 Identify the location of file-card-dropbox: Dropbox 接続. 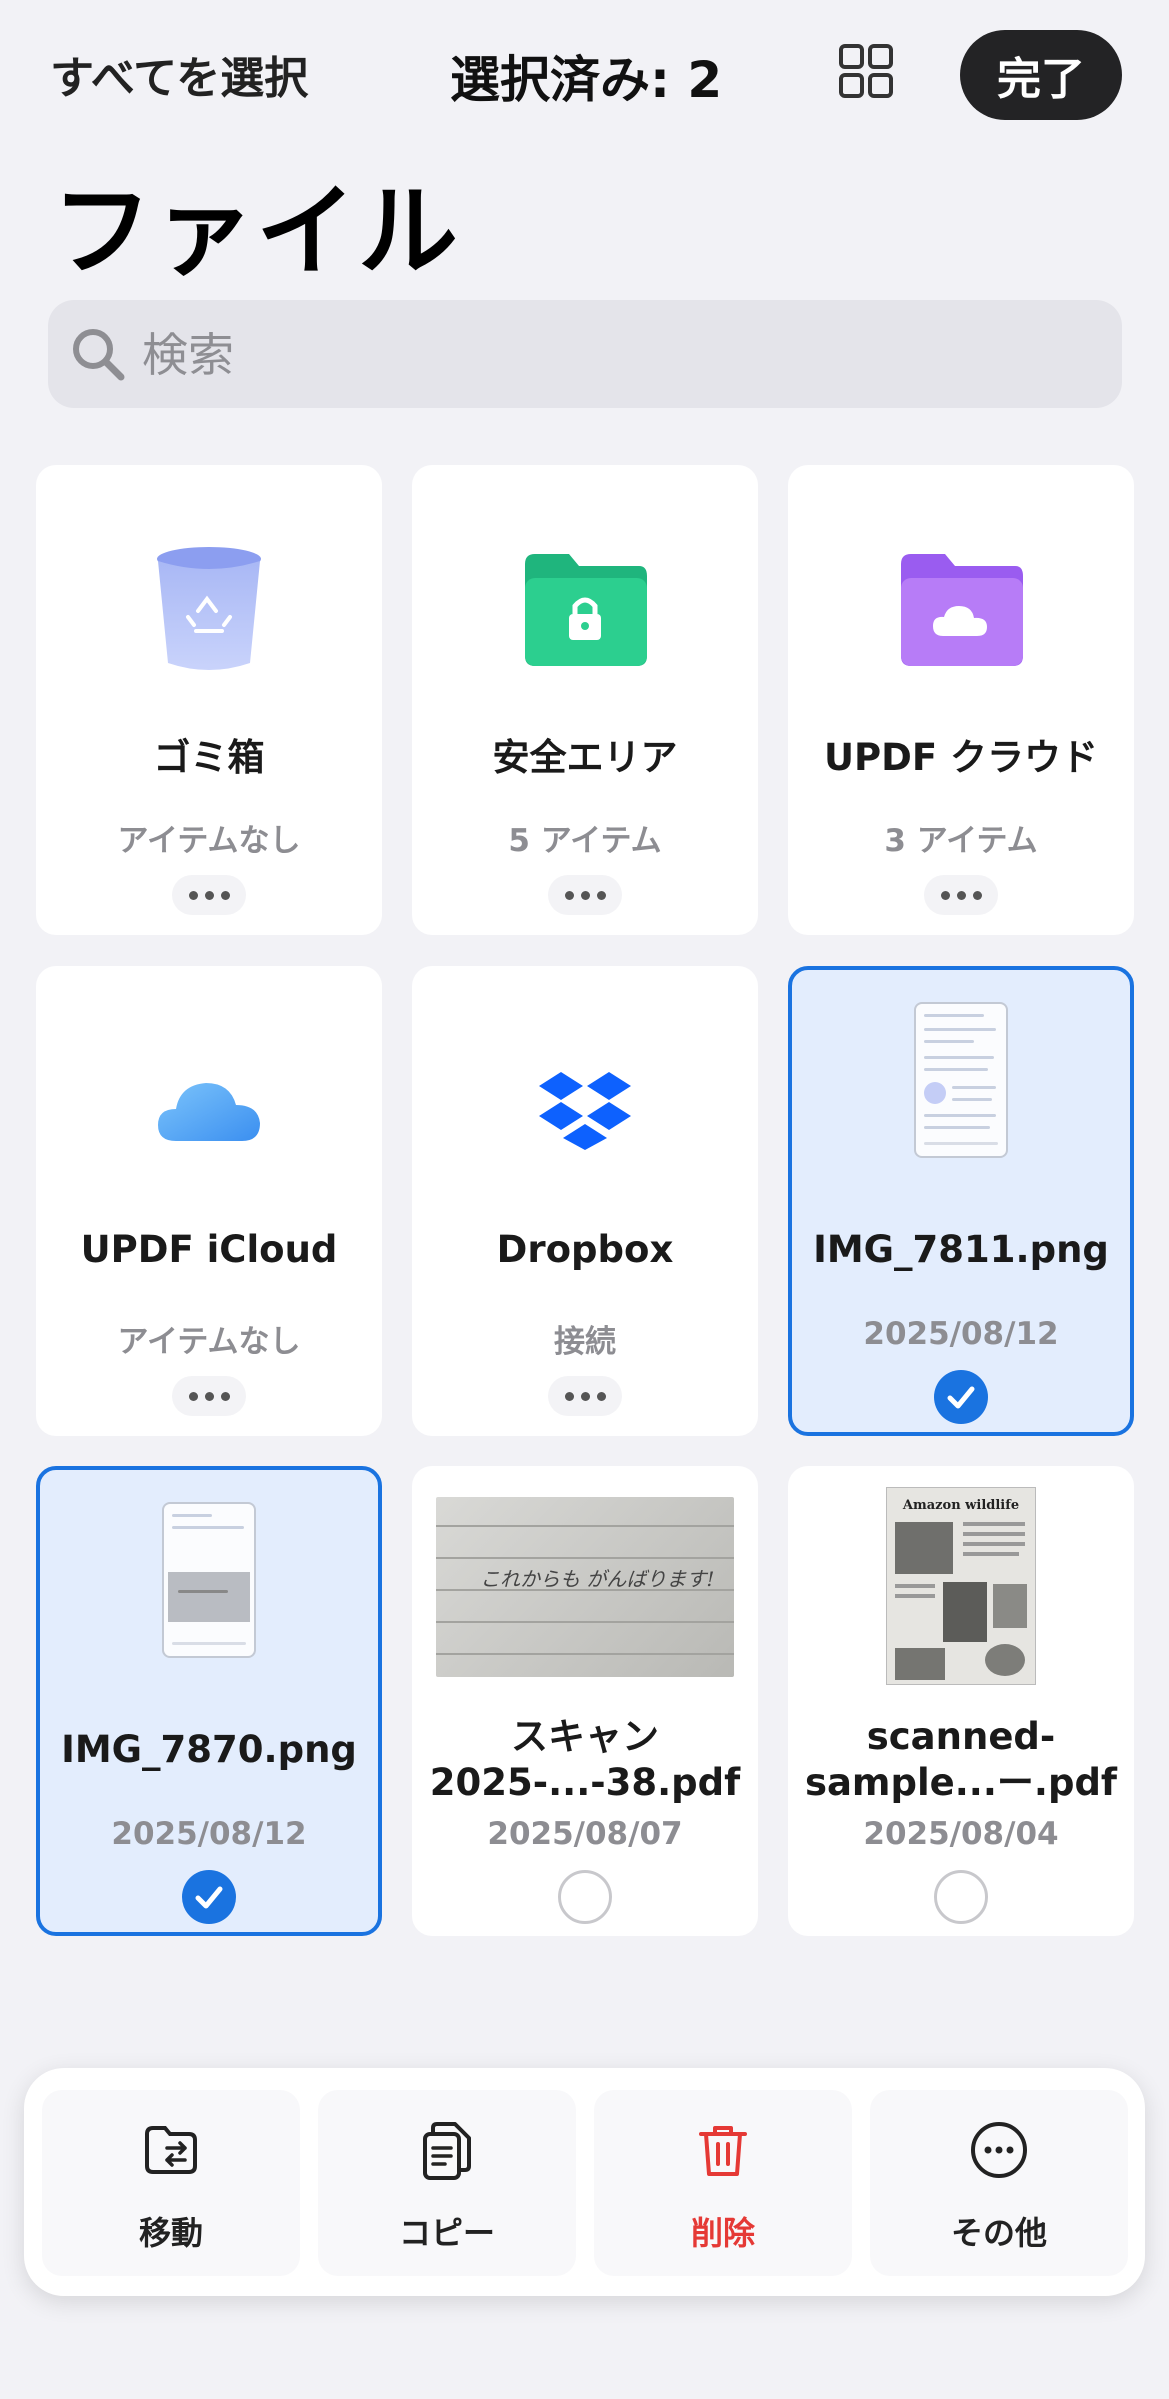
(585, 1201).